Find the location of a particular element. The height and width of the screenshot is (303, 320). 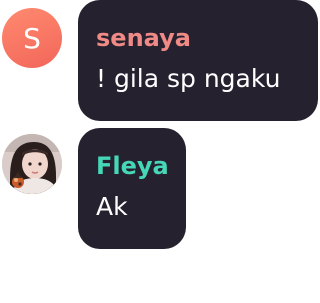

avatar-letter: S is located at coordinates (32, 38).